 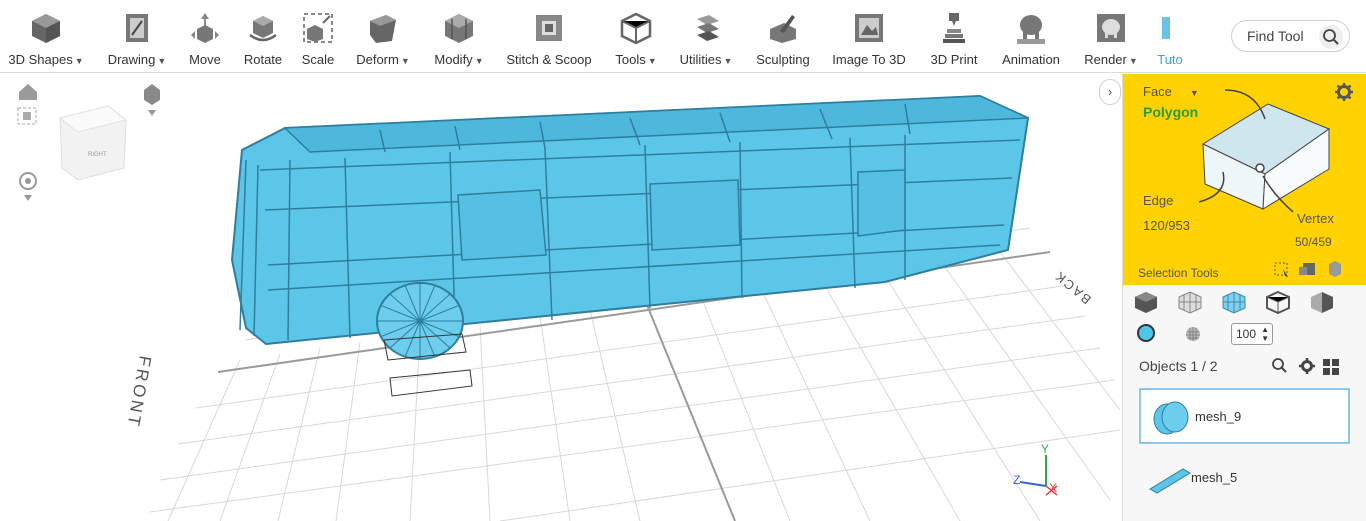 I want to click on selection-tools-label: Selection Tools, so click(x=1178, y=273).